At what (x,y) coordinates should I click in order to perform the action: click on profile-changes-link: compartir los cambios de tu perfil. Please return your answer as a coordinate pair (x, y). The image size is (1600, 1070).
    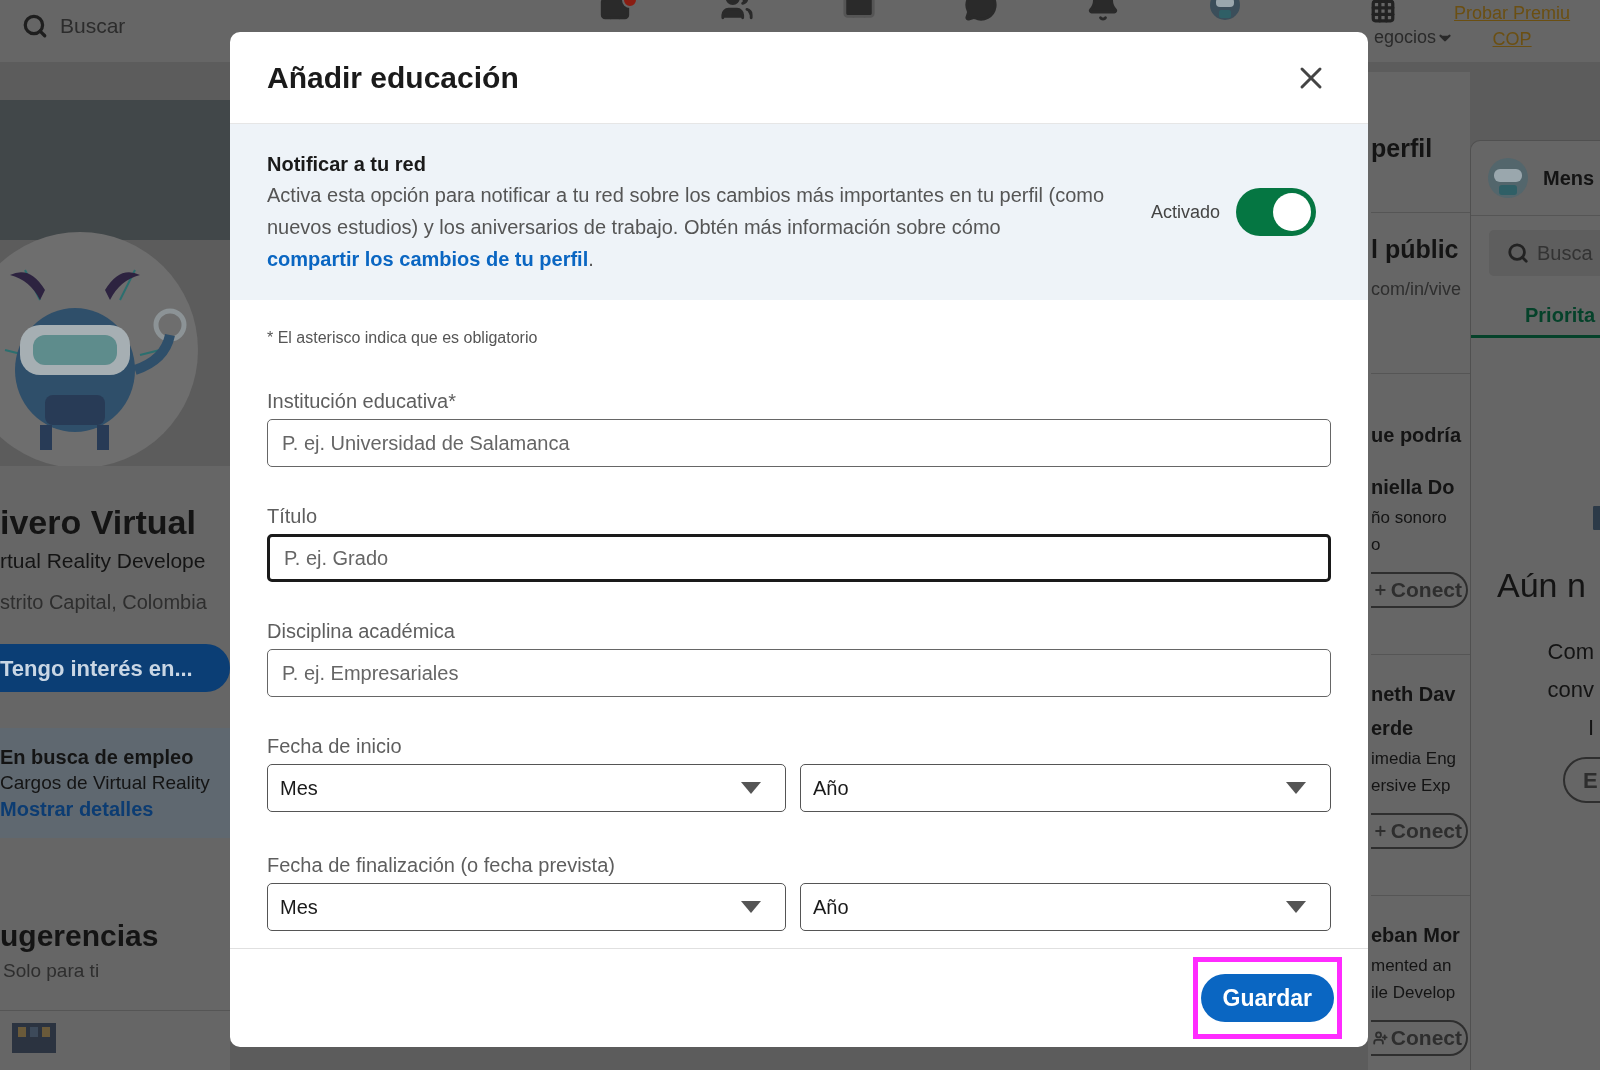
    Looking at the image, I should click on (428, 259).